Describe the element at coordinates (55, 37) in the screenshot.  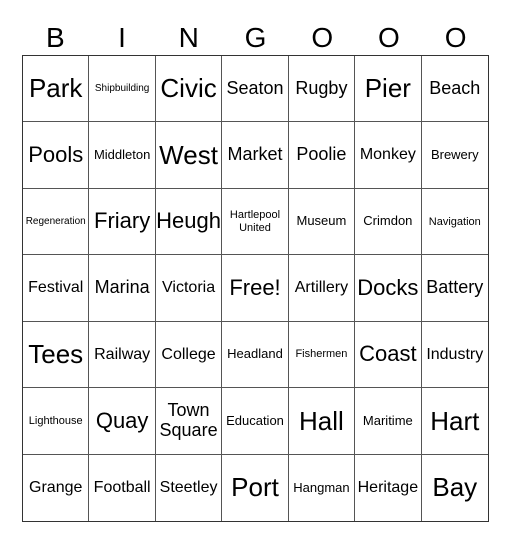
I see `header-letter-b: B` at that location.